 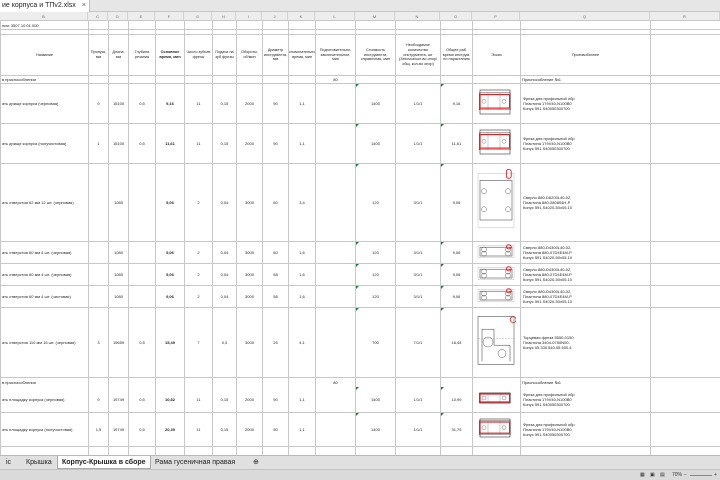 What do you see at coordinates (118, 342) in the screenshot?
I see `cell-length: 19659` at bounding box center [118, 342].